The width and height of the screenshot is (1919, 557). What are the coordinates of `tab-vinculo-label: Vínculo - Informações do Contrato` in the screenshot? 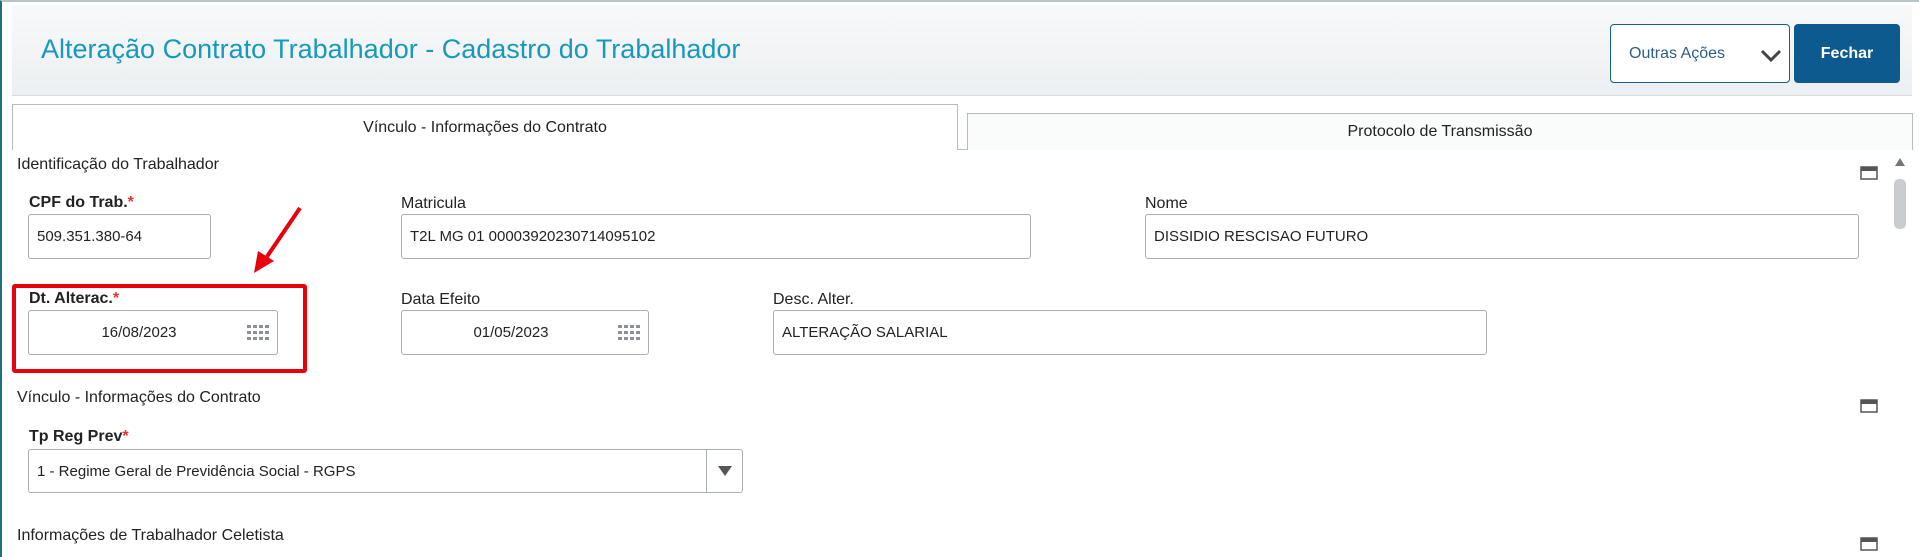 It's located at (485, 127).